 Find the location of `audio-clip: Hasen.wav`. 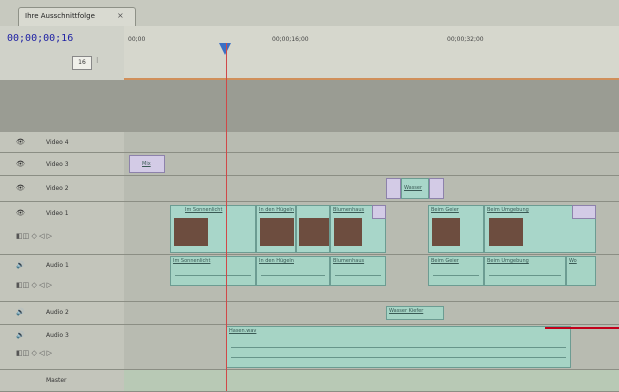

audio-clip: Hasen.wav is located at coordinates (398, 347).